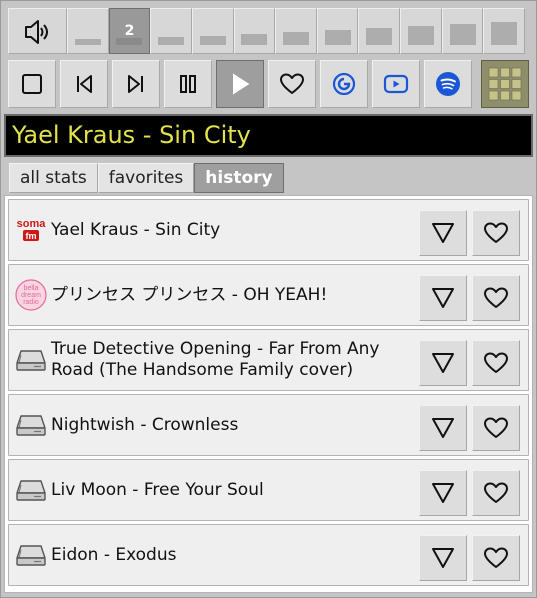 The image size is (537, 598). I want to click on favorite-button, so click(292, 84).